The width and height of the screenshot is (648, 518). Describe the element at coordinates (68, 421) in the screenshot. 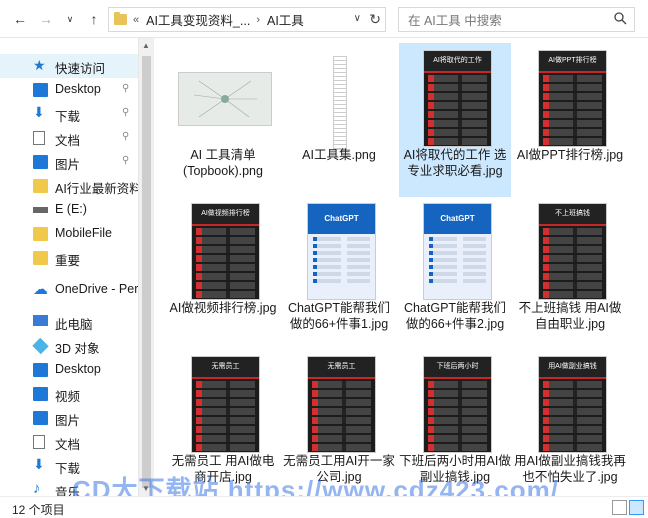

I see `sidebar-item-label: 图片` at that location.